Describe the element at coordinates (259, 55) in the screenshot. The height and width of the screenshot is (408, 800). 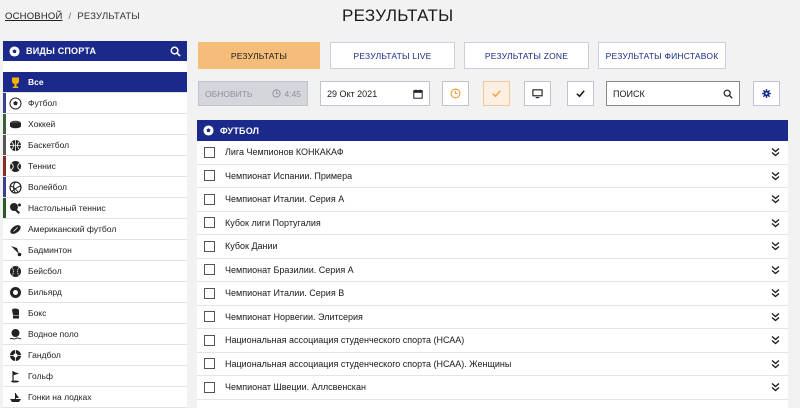
I see `tab-results: РЕЗУЛЬТАТЫ` at that location.